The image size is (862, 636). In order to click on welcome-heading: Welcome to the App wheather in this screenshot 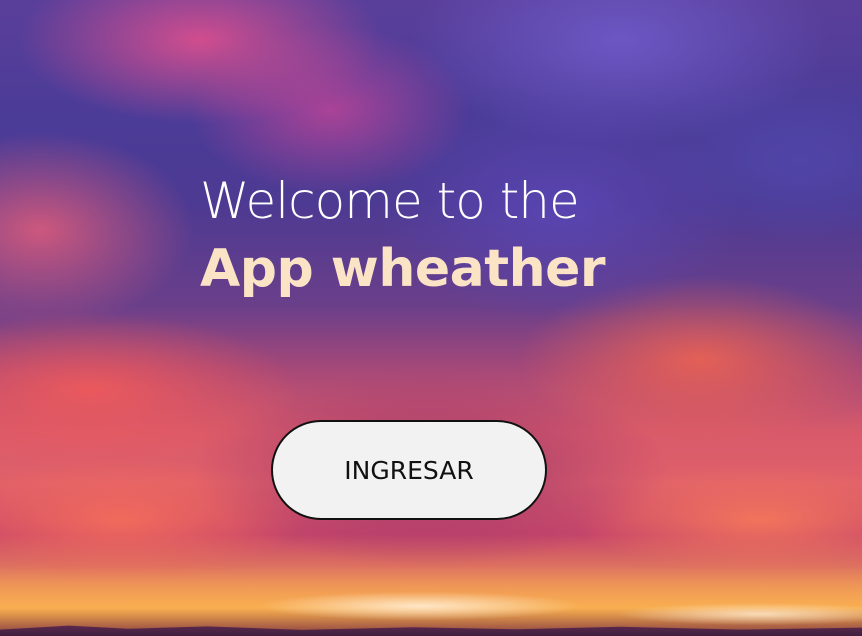, I will do `click(430, 236)`.